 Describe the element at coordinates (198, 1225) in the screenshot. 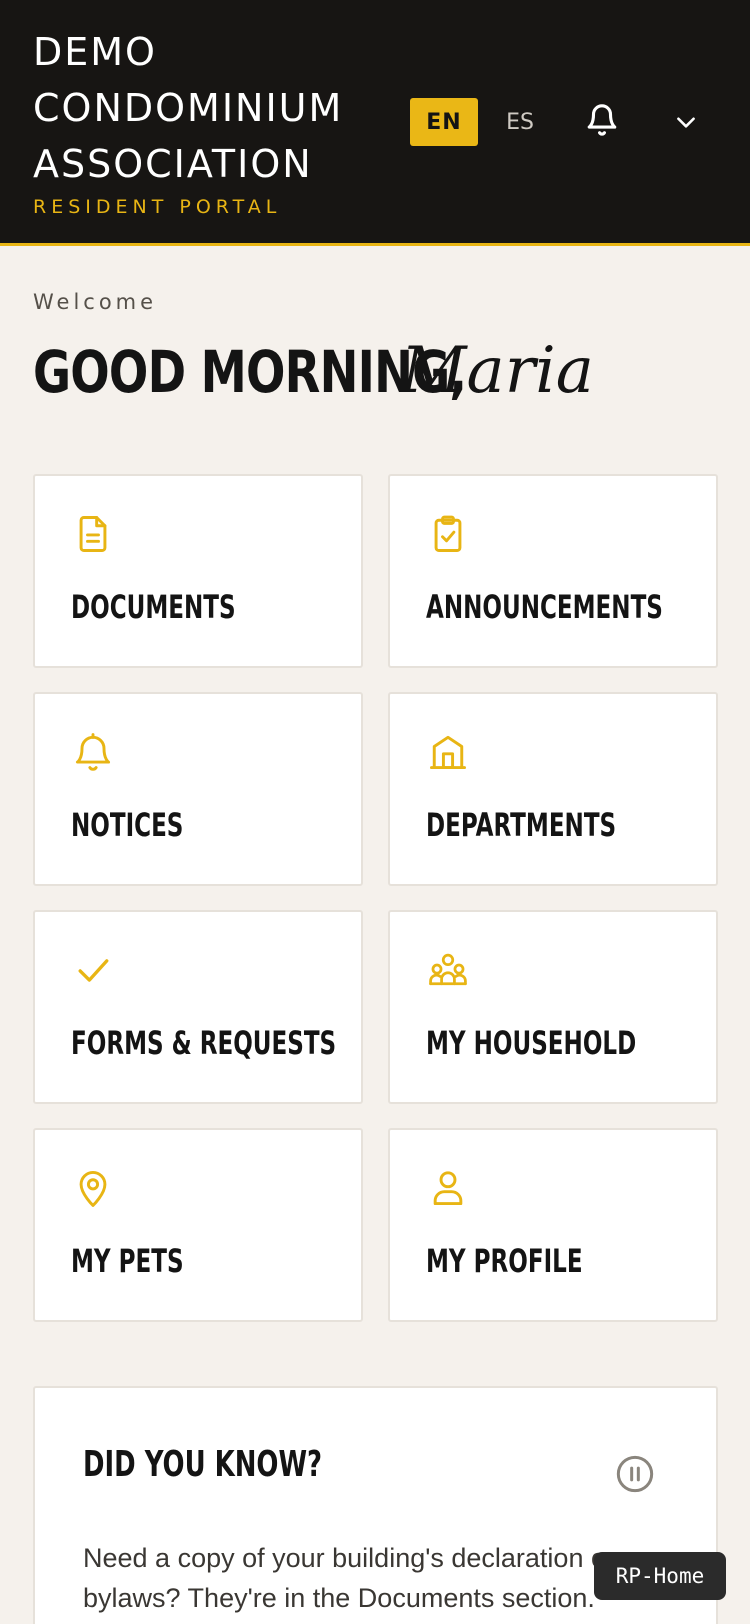

I see `tile-my-pets: MY PETS` at that location.